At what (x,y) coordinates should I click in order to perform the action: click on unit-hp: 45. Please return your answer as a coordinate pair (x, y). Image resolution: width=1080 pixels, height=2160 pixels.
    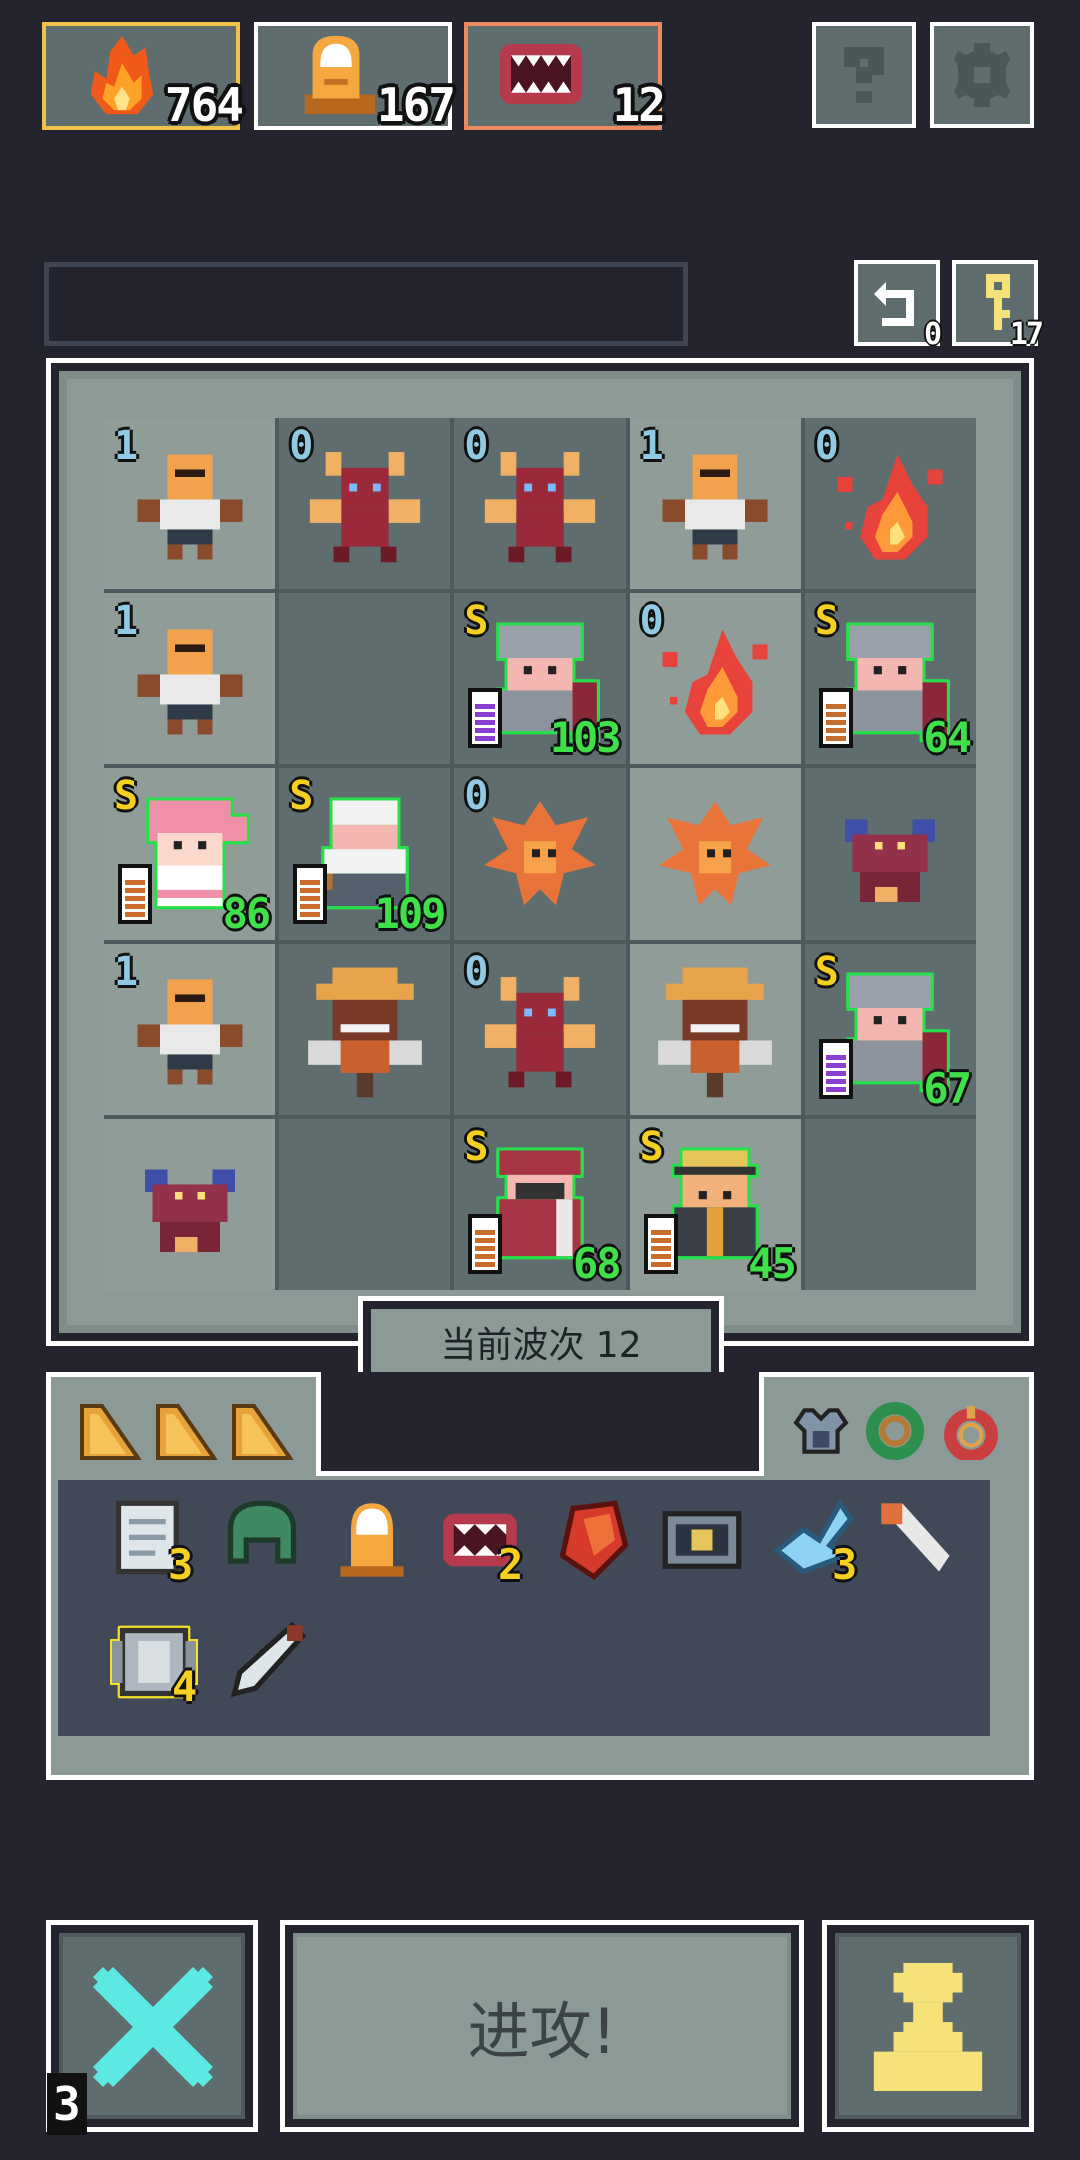
    Looking at the image, I should click on (772, 1263).